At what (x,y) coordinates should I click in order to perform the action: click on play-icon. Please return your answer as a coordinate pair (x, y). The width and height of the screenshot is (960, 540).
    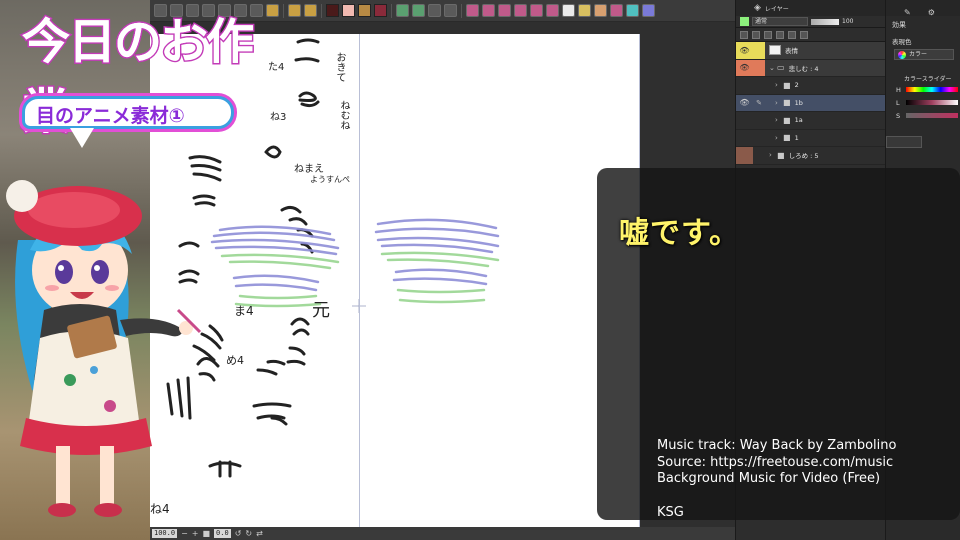
    Looking at the image, I should click on (488, 10).